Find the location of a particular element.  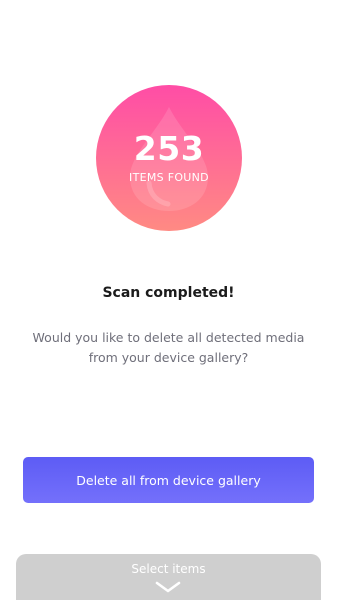

result-circle: 253 ITEMS FOUND is located at coordinates (169, 158).